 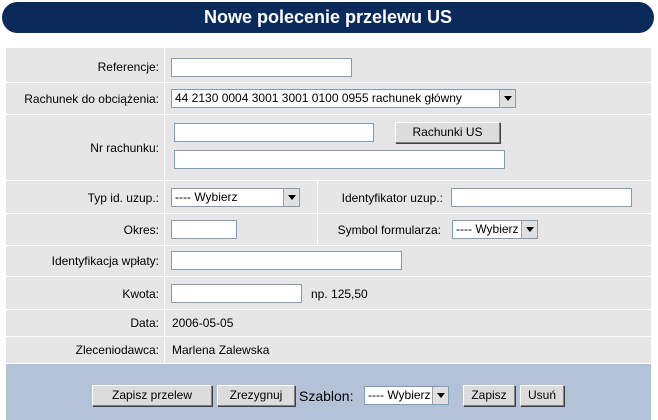 What do you see at coordinates (399, 395) in the screenshot?
I see `szablon-selected-value: ---- Wybierz` at bounding box center [399, 395].